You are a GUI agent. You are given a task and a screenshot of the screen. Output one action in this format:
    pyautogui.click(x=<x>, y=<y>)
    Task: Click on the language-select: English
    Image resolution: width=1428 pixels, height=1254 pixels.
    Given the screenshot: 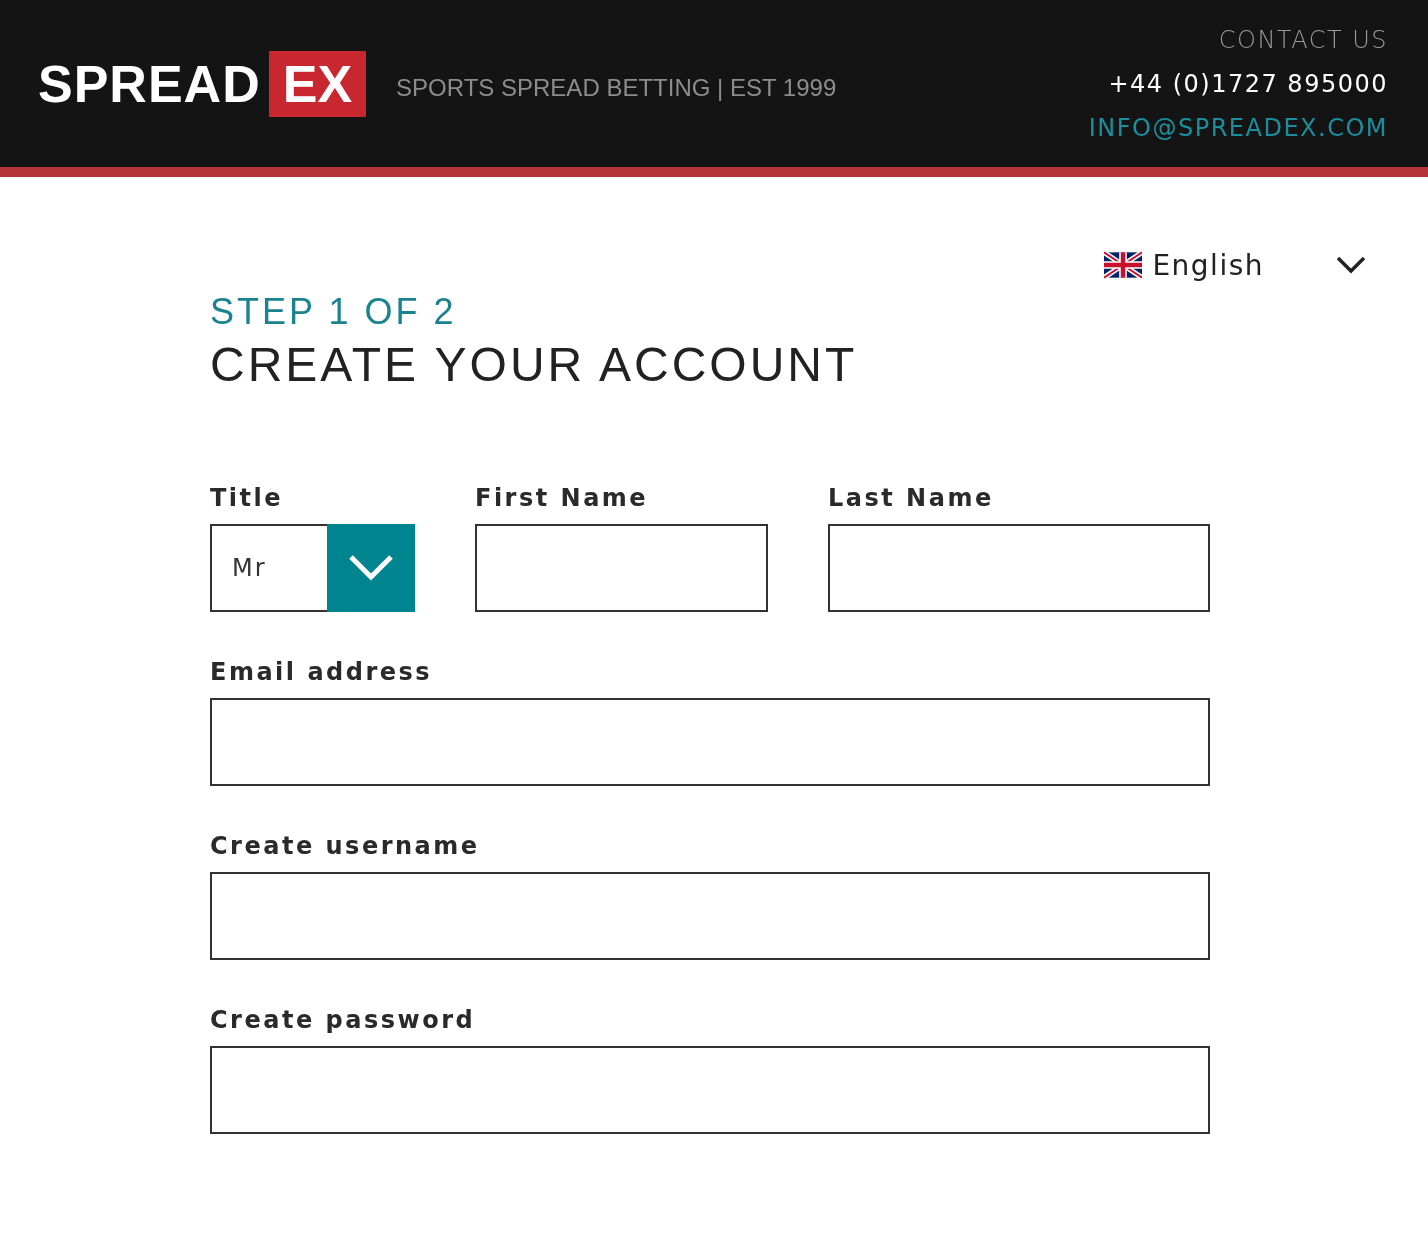 What is the action you would take?
    pyautogui.click(x=819, y=231)
    